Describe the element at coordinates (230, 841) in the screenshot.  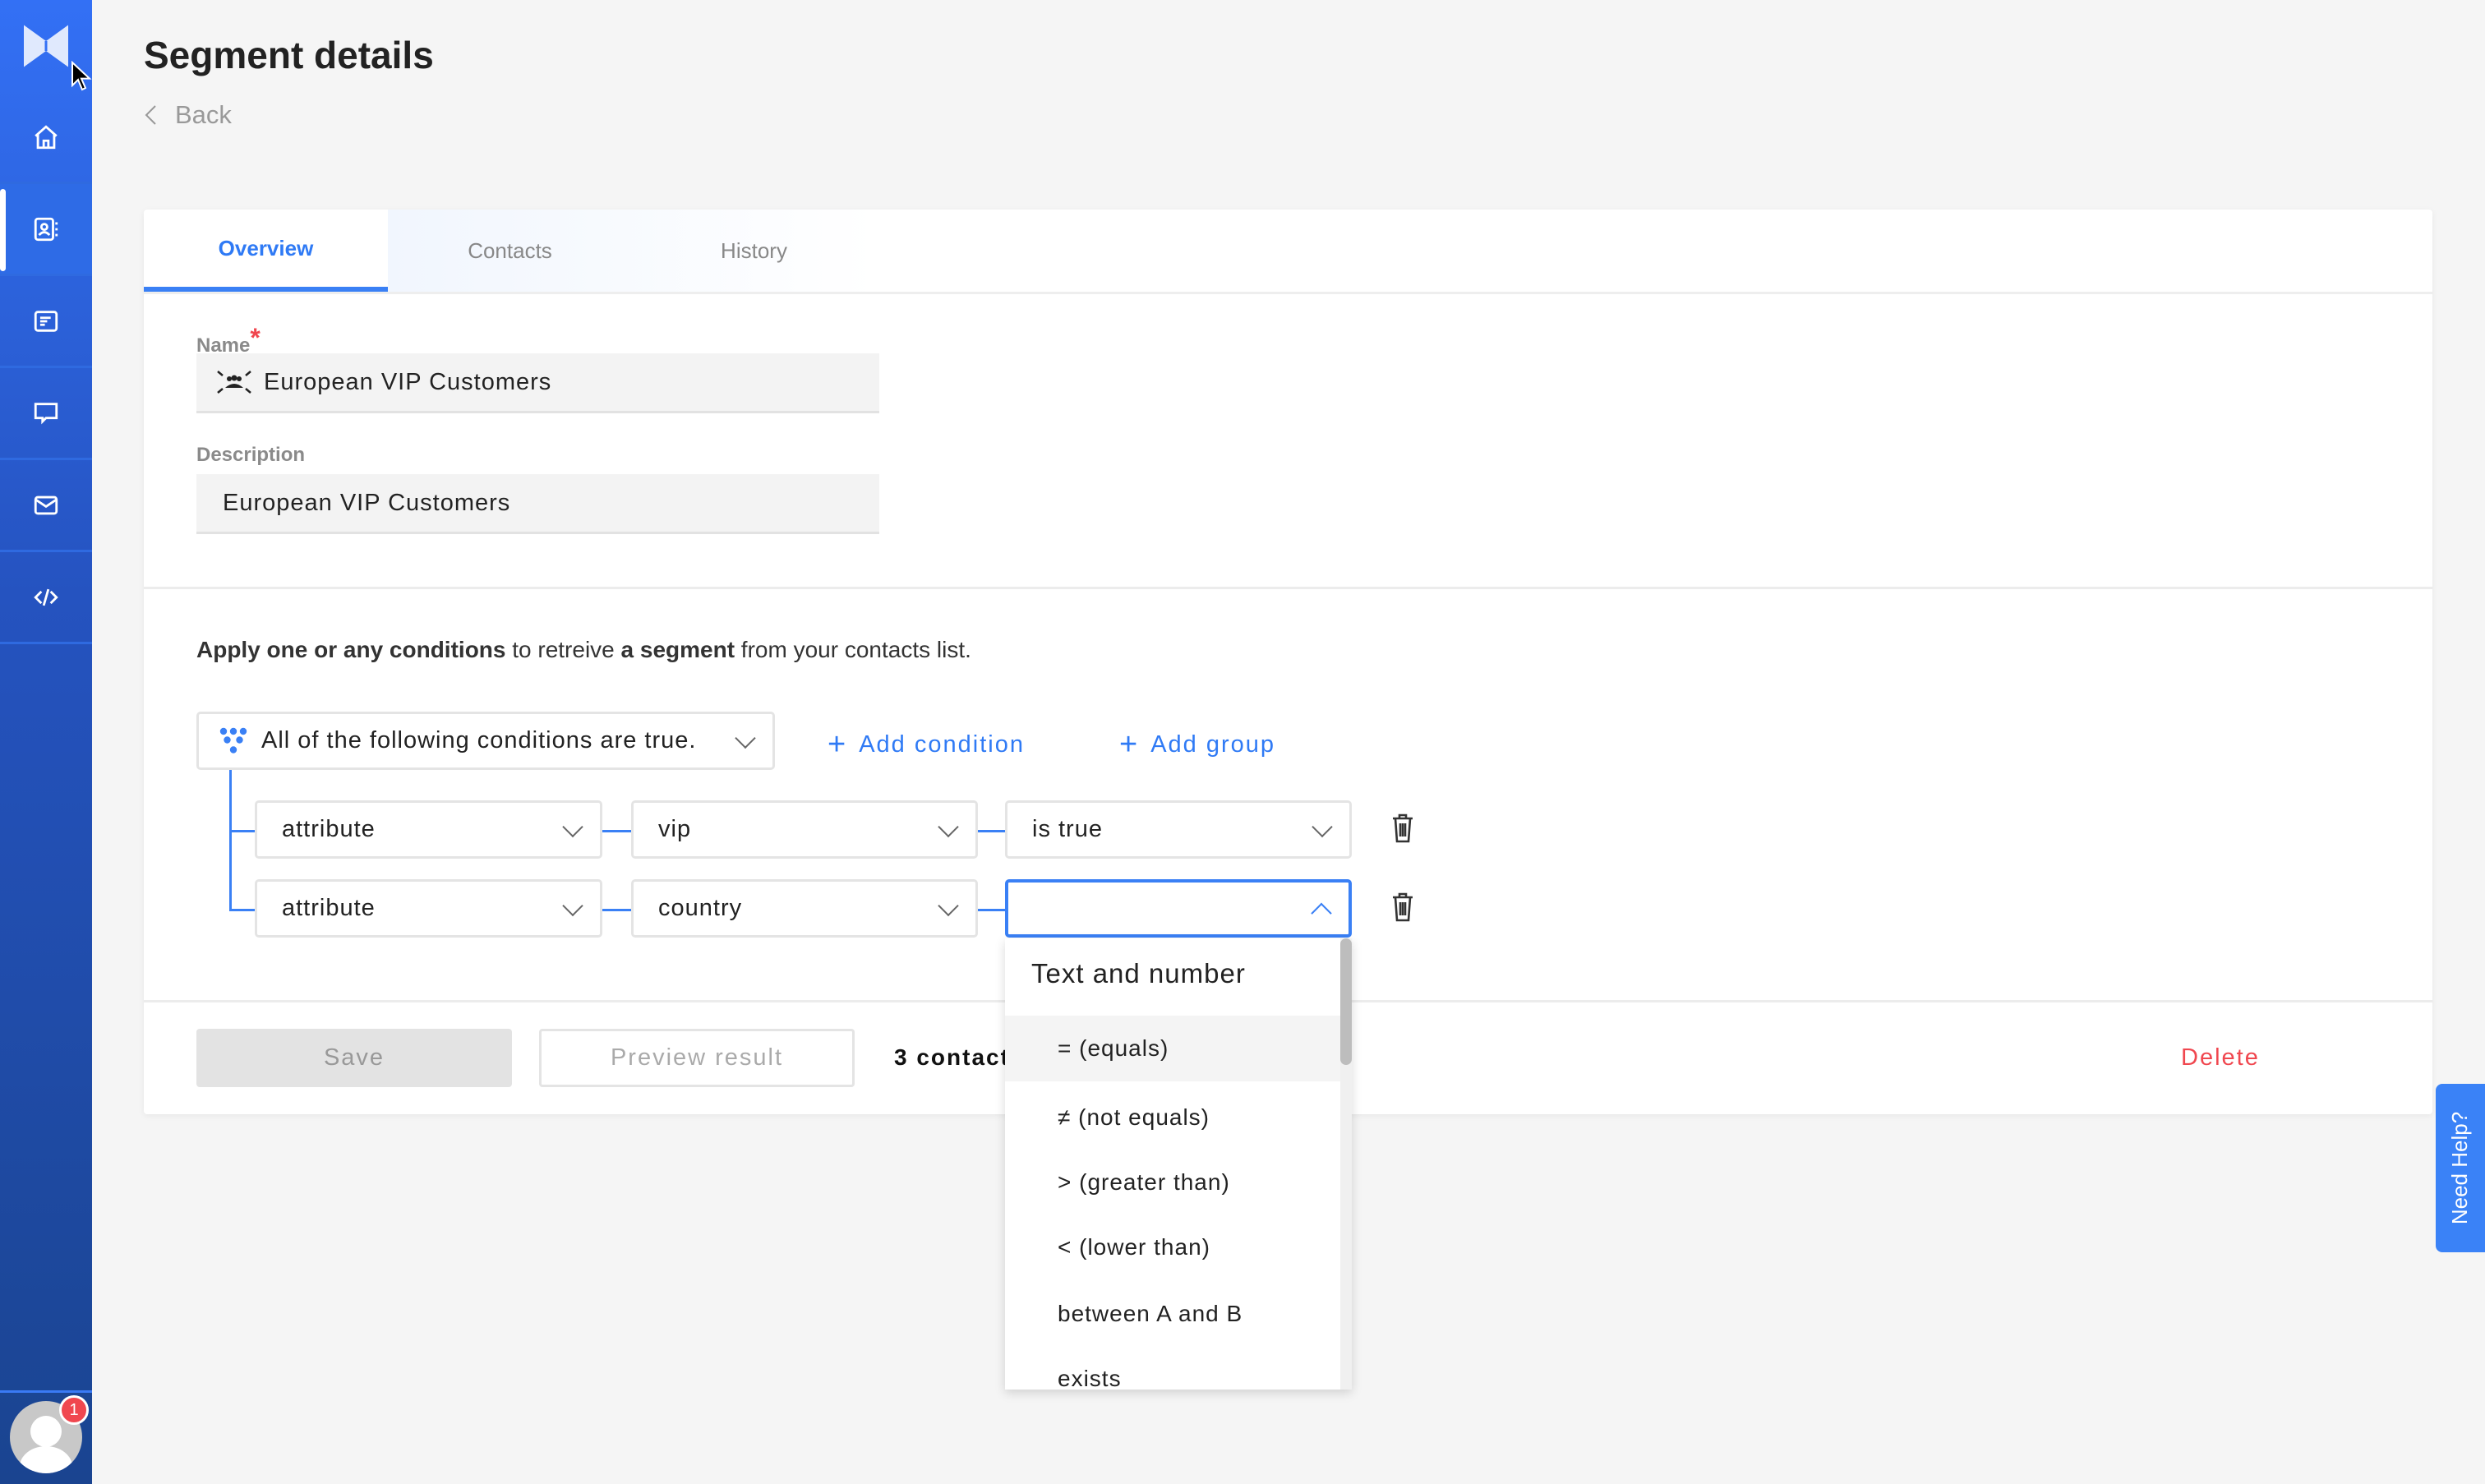
I see `connector-vertical` at that location.